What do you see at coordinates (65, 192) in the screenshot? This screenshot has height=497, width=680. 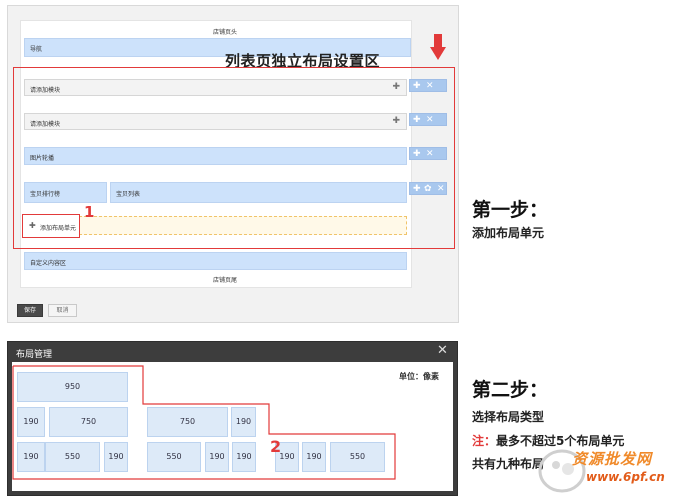 I see `item-ranking-module: 宝贝排行榜` at bounding box center [65, 192].